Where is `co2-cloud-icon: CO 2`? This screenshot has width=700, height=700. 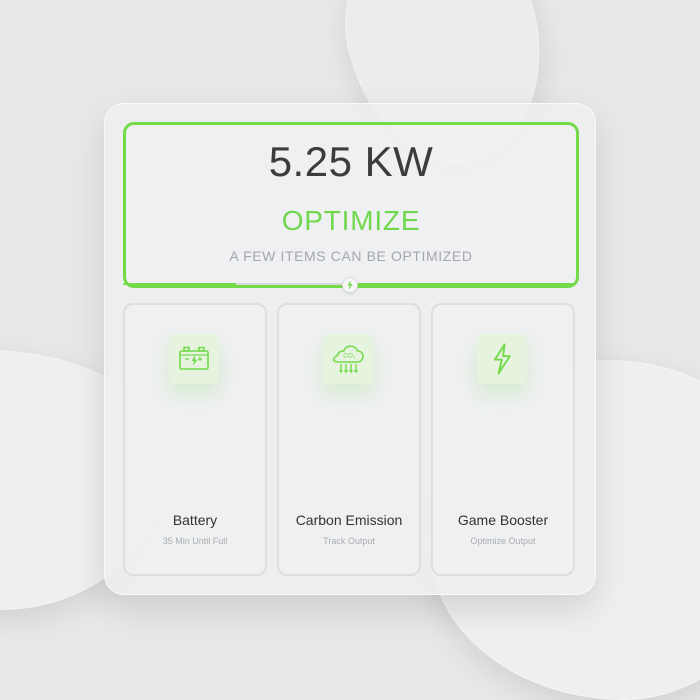
co2-cloud-icon: CO 2 is located at coordinates (348, 359).